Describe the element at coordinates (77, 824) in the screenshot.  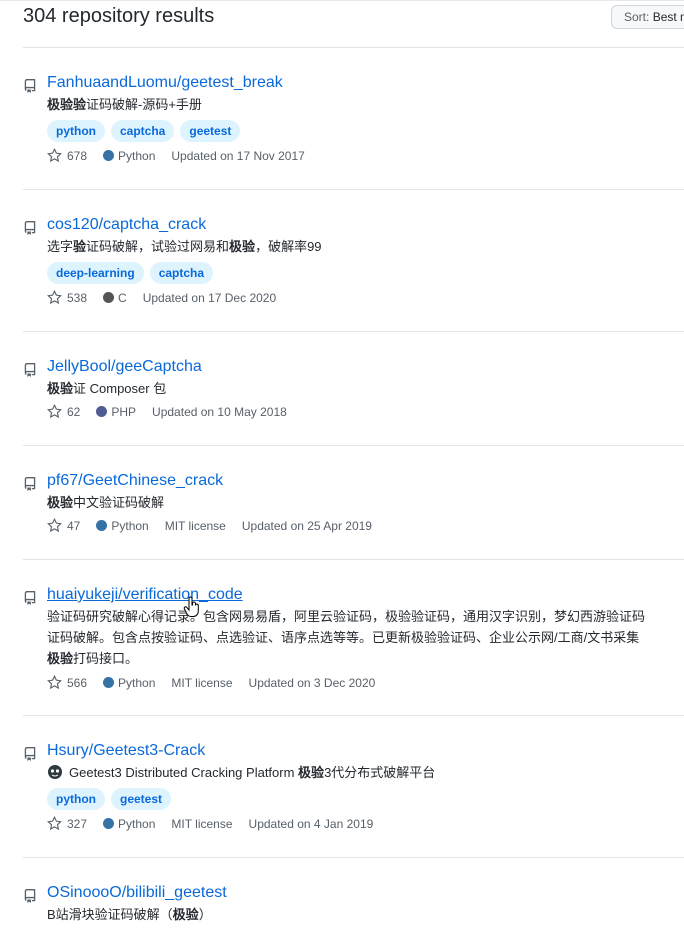
I see `star-count: 327` at that location.